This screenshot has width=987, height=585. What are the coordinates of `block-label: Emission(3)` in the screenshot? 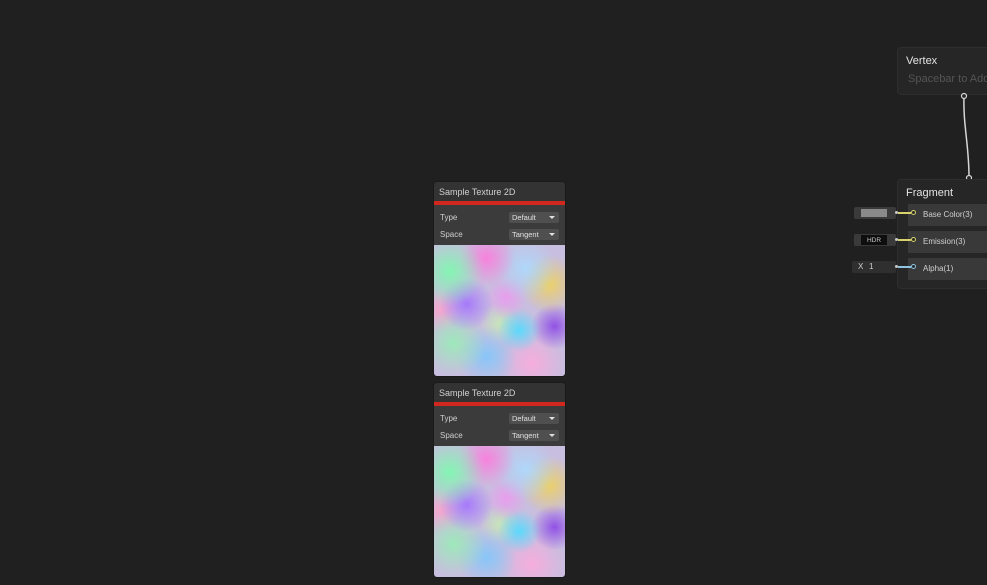 It's located at (944, 241).